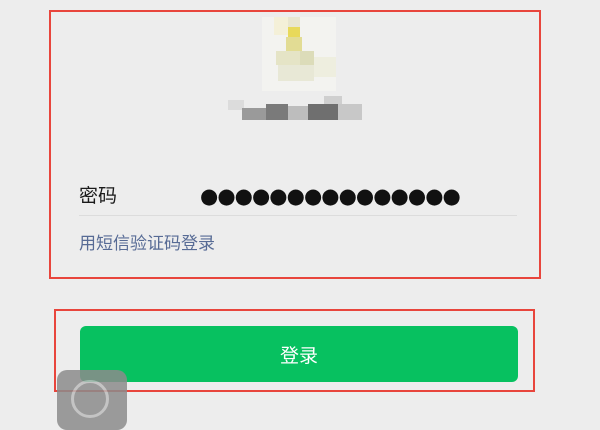  I want to click on assistive-touch-ring, so click(90, 399).